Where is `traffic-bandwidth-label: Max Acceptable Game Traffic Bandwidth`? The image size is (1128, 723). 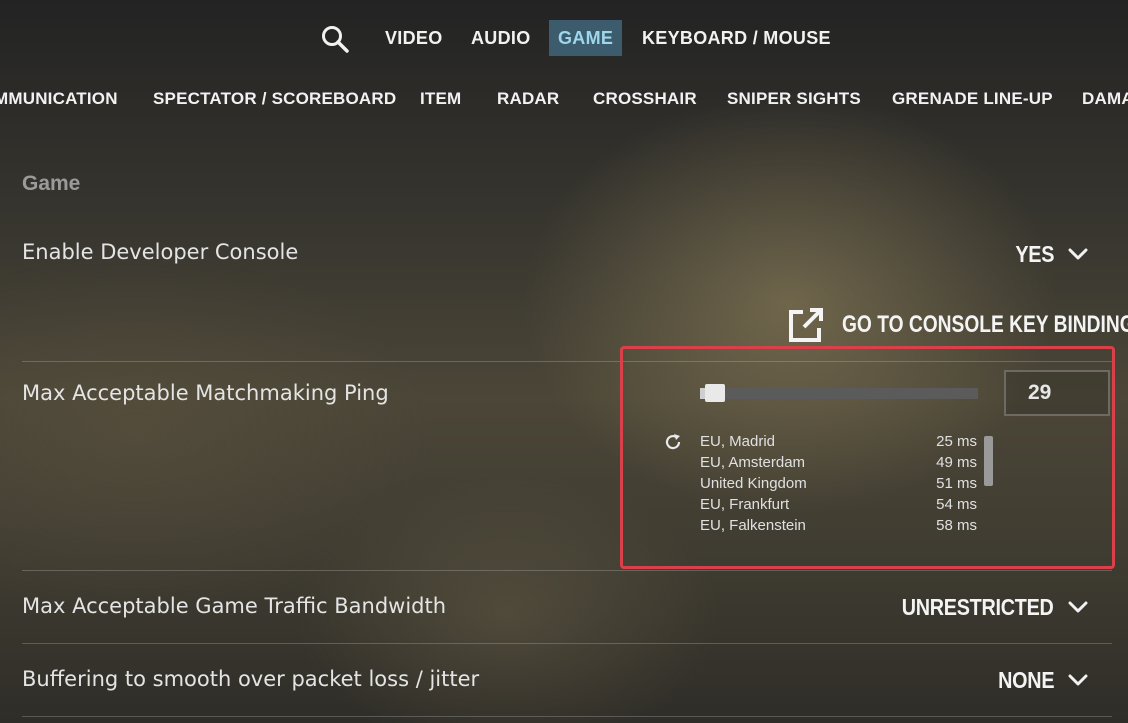 traffic-bandwidth-label: Max Acceptable Game Traffic Bandwidth is located at coordinates (234, 606).